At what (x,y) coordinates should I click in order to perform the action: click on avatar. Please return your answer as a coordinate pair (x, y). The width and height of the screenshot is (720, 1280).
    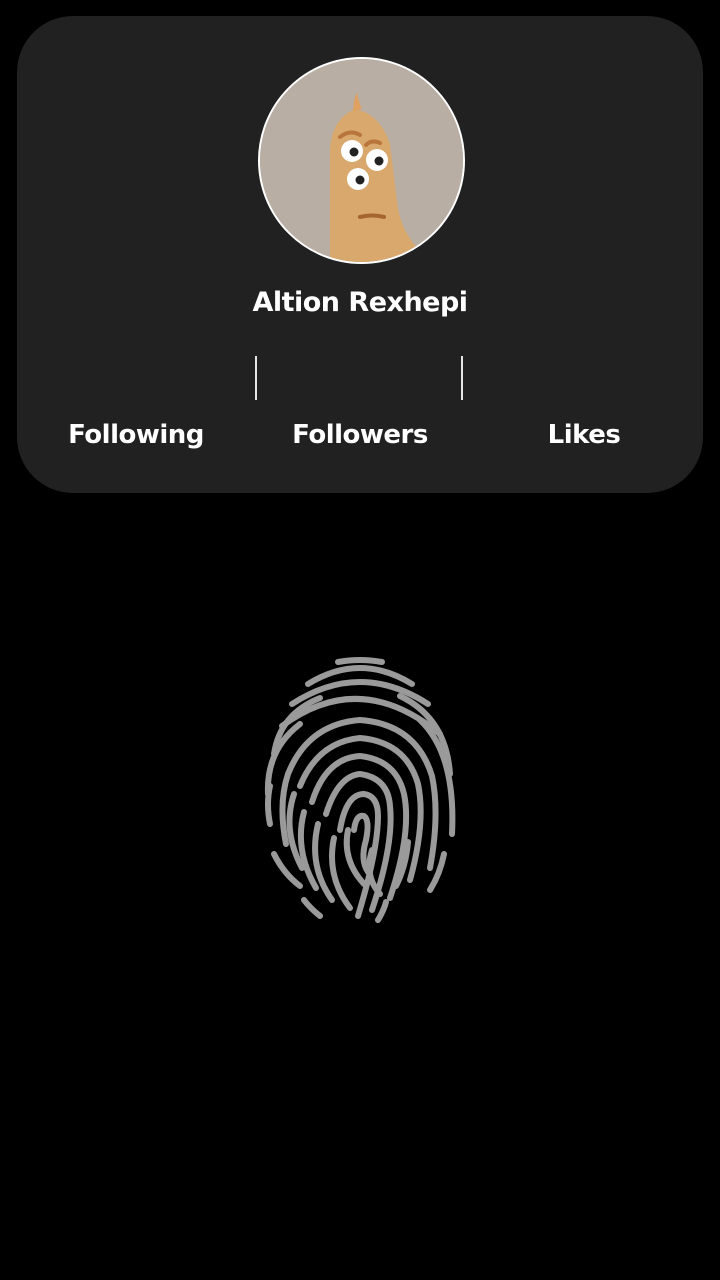
    Looking at the image, I should click on (361, 160).